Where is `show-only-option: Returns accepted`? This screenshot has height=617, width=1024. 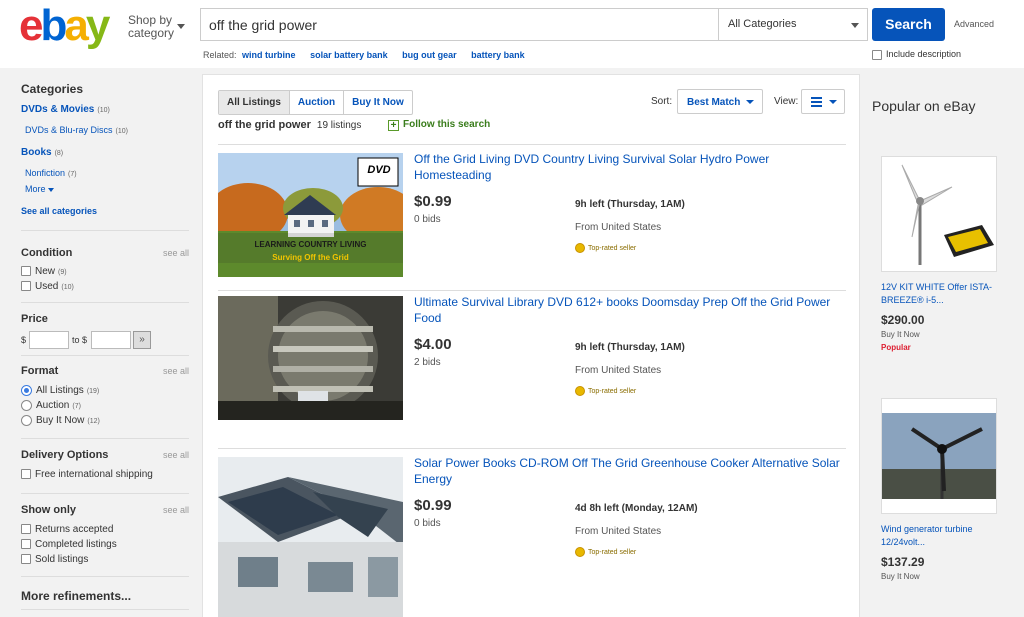 show-only-option: Returns accepted is located at coordinates (67, 529).